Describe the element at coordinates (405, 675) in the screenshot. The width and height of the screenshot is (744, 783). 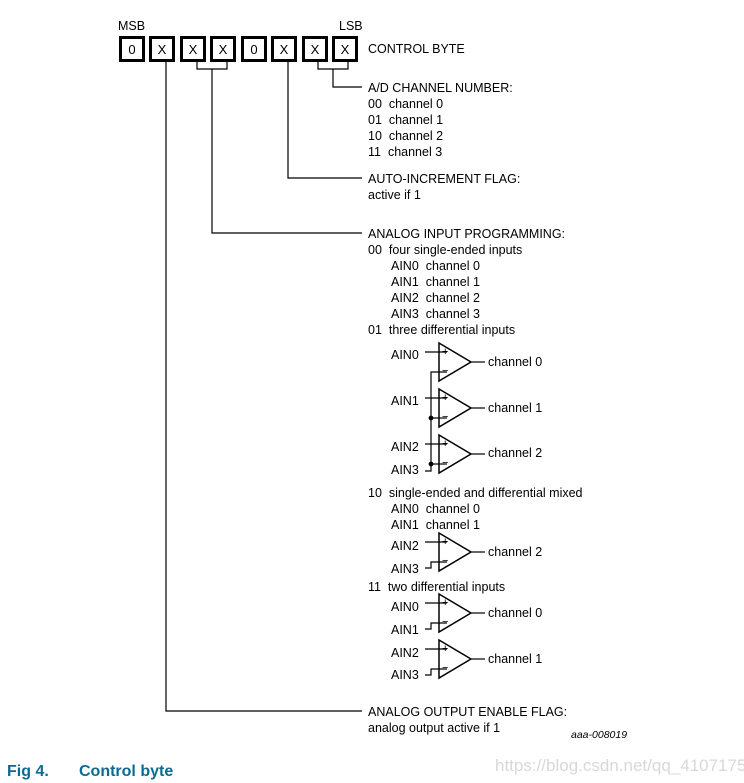
I see `mode-11-input: AIN3` at that location.